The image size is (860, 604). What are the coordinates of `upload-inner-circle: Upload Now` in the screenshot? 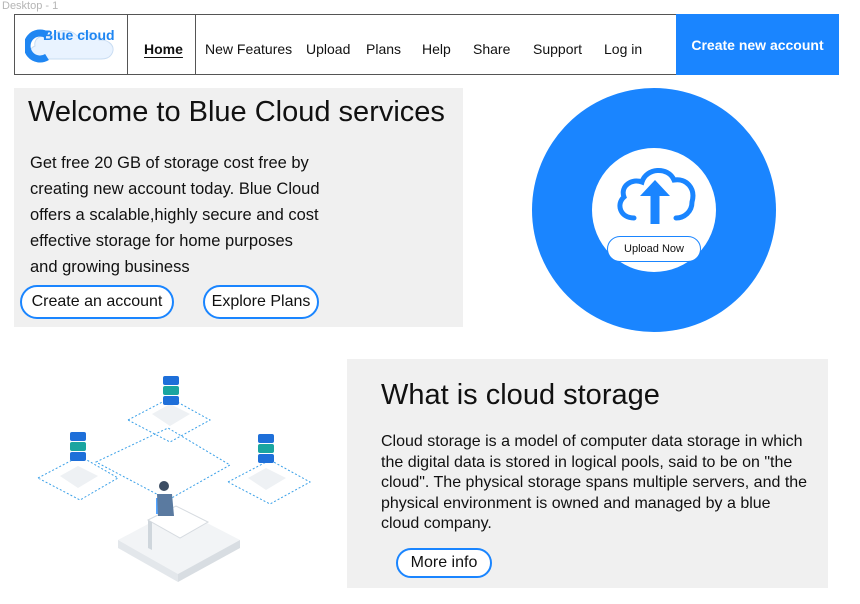 It's located at (654, 210).